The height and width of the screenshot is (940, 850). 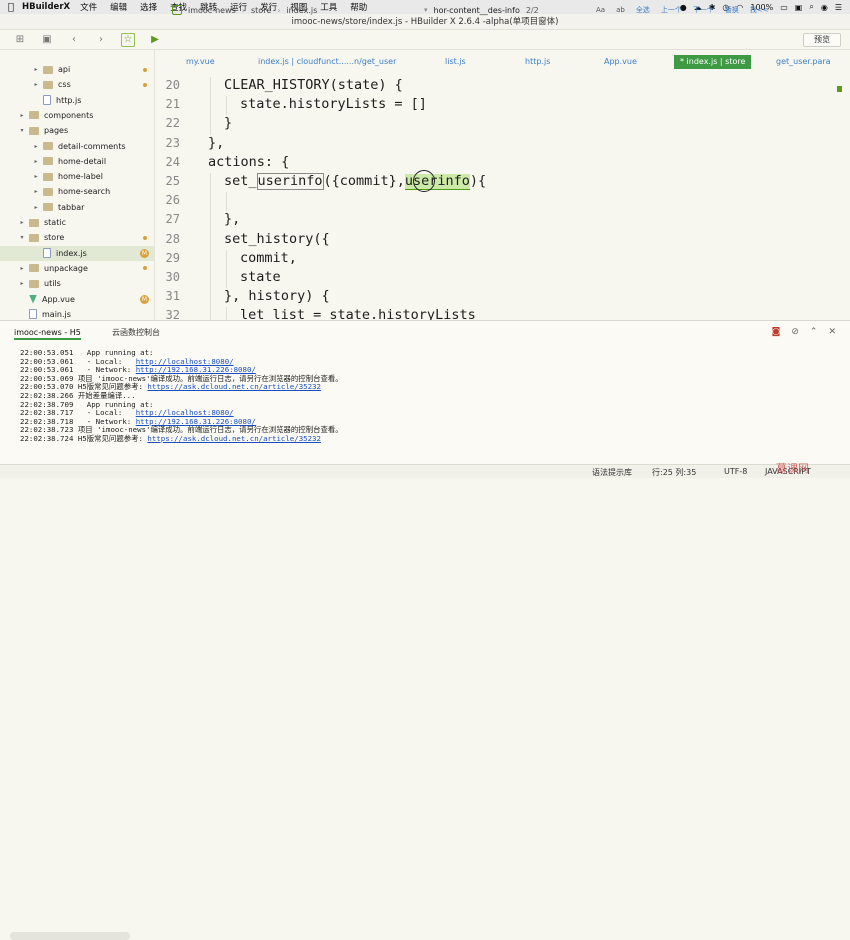 I want to click on sidebar-item-css: ▸ css, so click(x=77, y=84).